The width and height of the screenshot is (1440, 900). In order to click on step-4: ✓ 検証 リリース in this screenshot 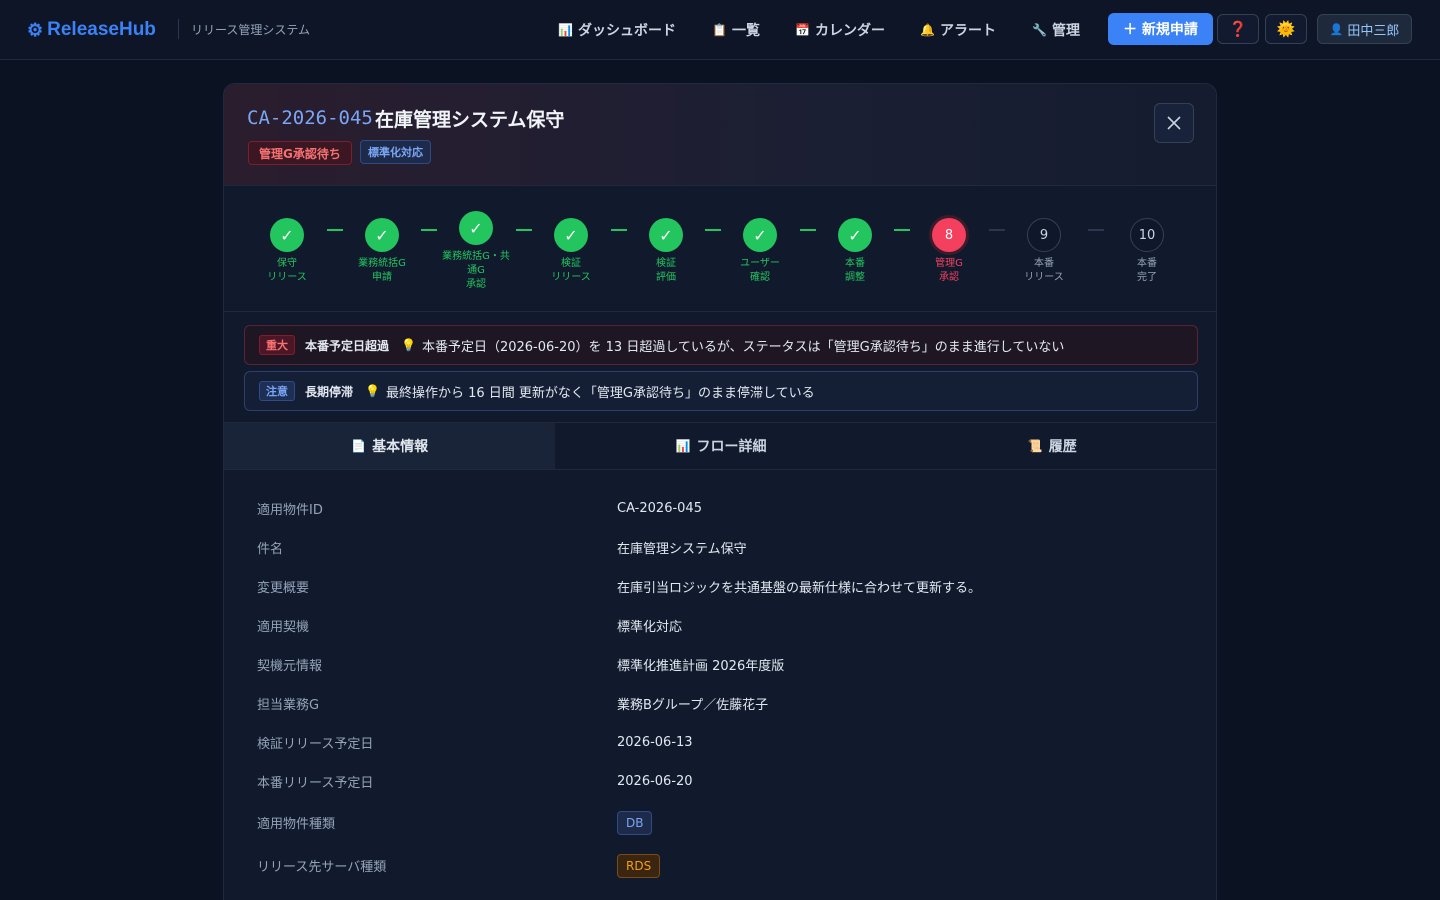, I will do `click(571, 251)`.